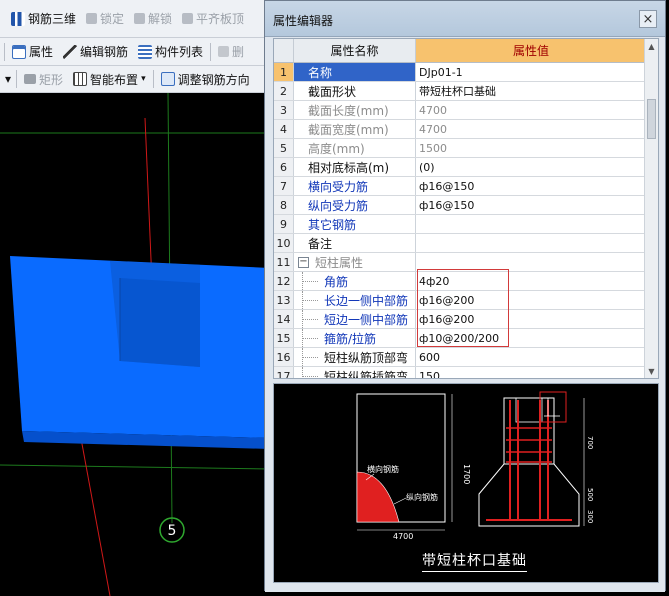  I want to click on row-number: 10, so click(284, 243).